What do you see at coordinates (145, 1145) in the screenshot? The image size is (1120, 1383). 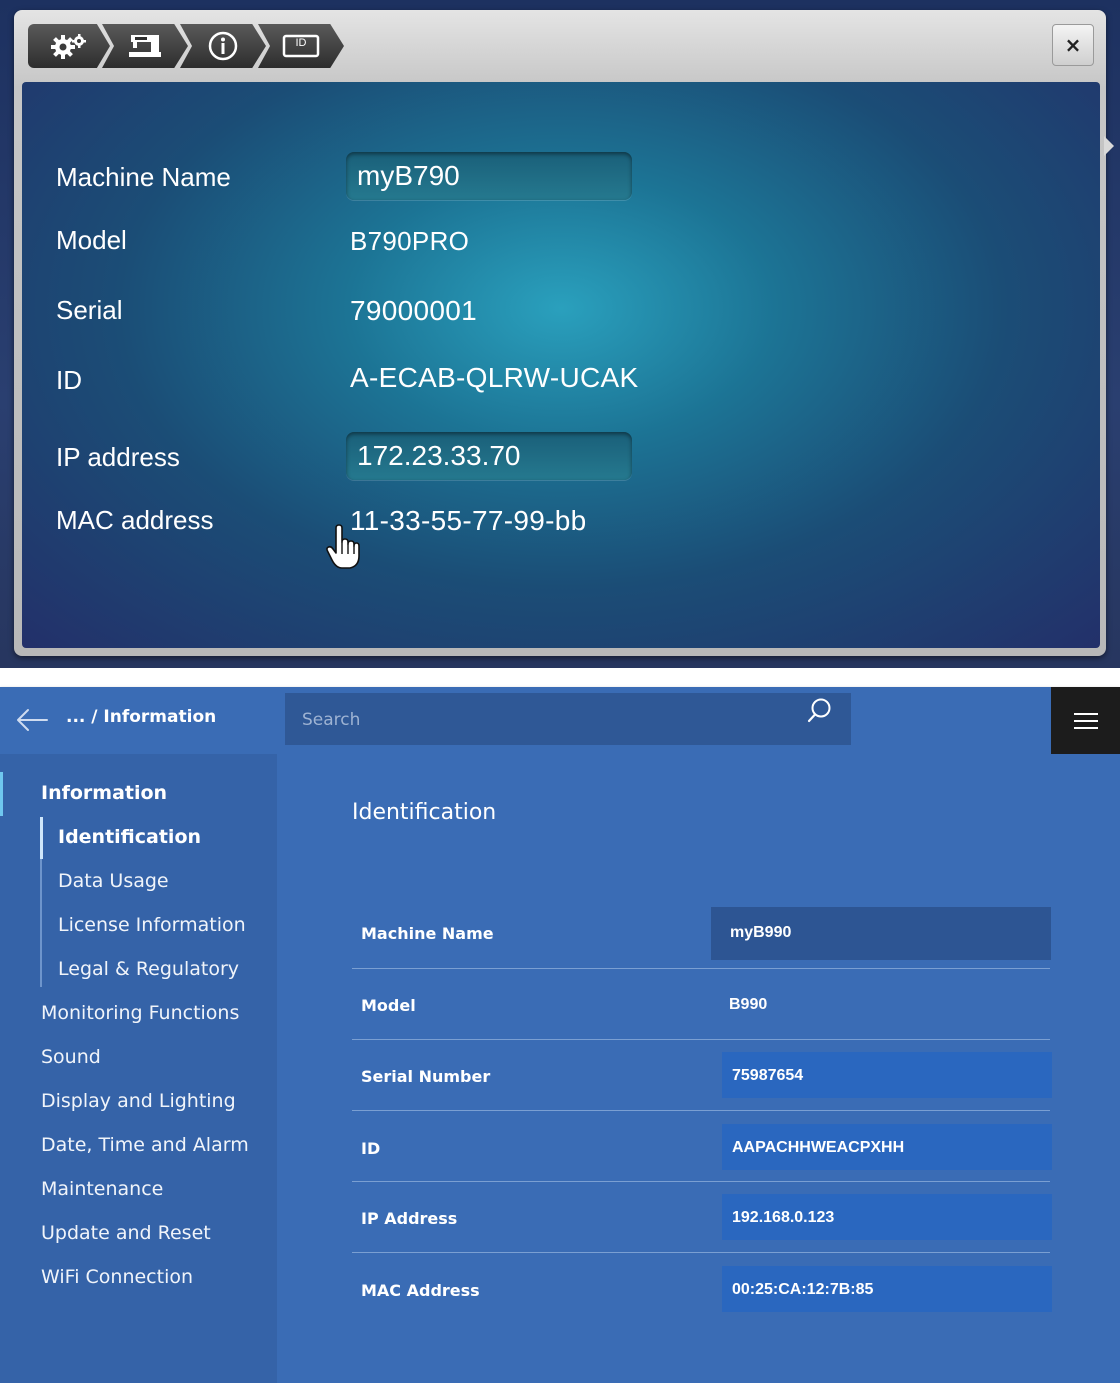 I see `sidebar-item-date-time-alarm: Date, Time and Alarm` at bounding box center [145, 1145].